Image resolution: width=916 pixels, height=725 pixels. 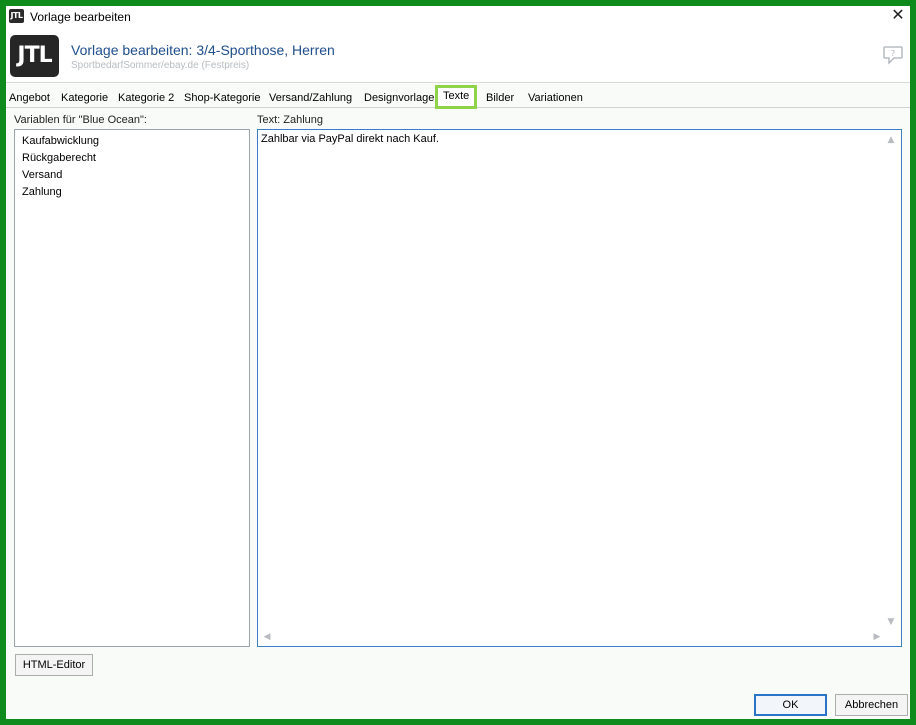 What do you see at coordinates (135, 192) in the screenshot?
I see `list-item: Zahlung` at bounding box center [135, 192].